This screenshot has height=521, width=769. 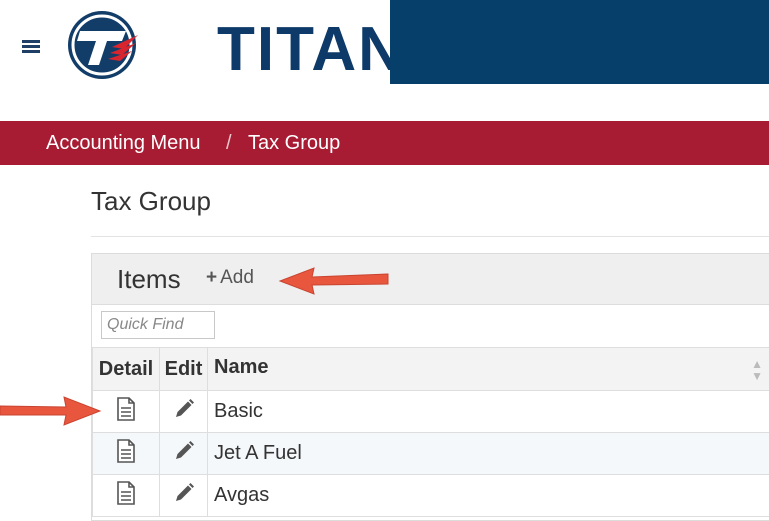 What do you see at coordinates (488, 454) in the screenshot?
I see `name-cell: Jet A Fuel` at bounding box center [488, 454].